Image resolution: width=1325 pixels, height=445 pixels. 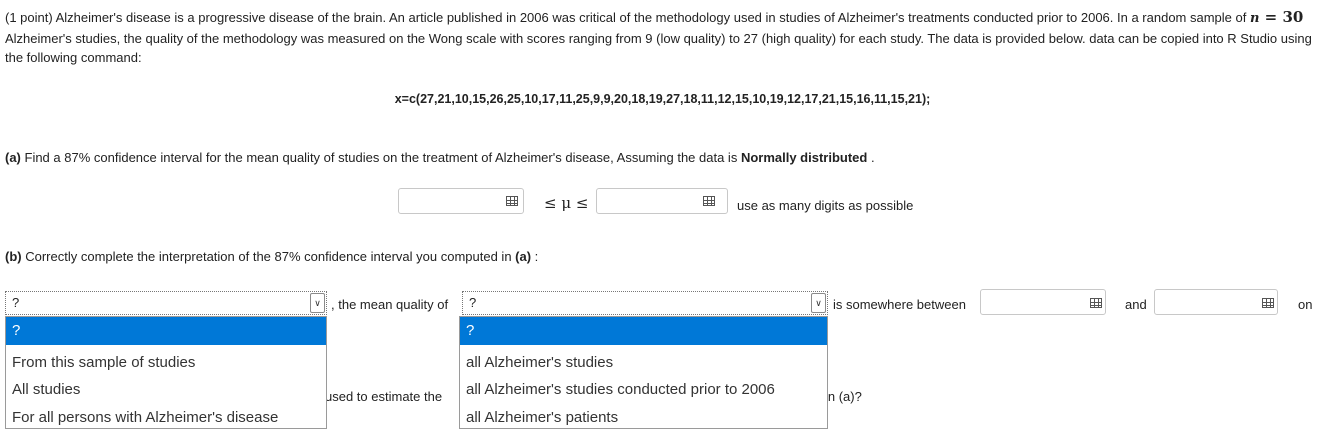 I want to click on part-a-end: ., so click(x=871, y=157).